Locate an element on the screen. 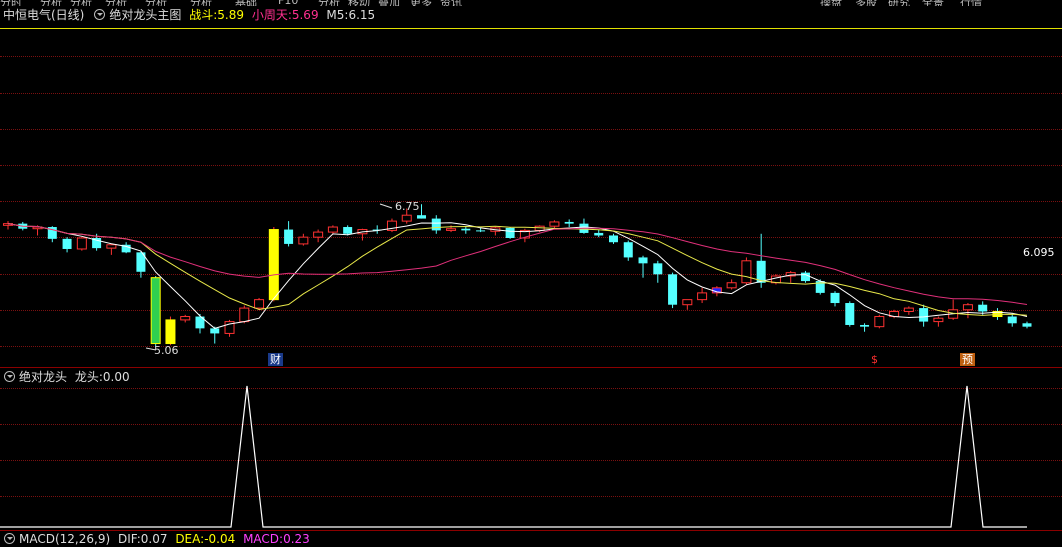 This screenshot has height=547, width=1062. macd-value: 0.23 is located at coordinates (296, 539).